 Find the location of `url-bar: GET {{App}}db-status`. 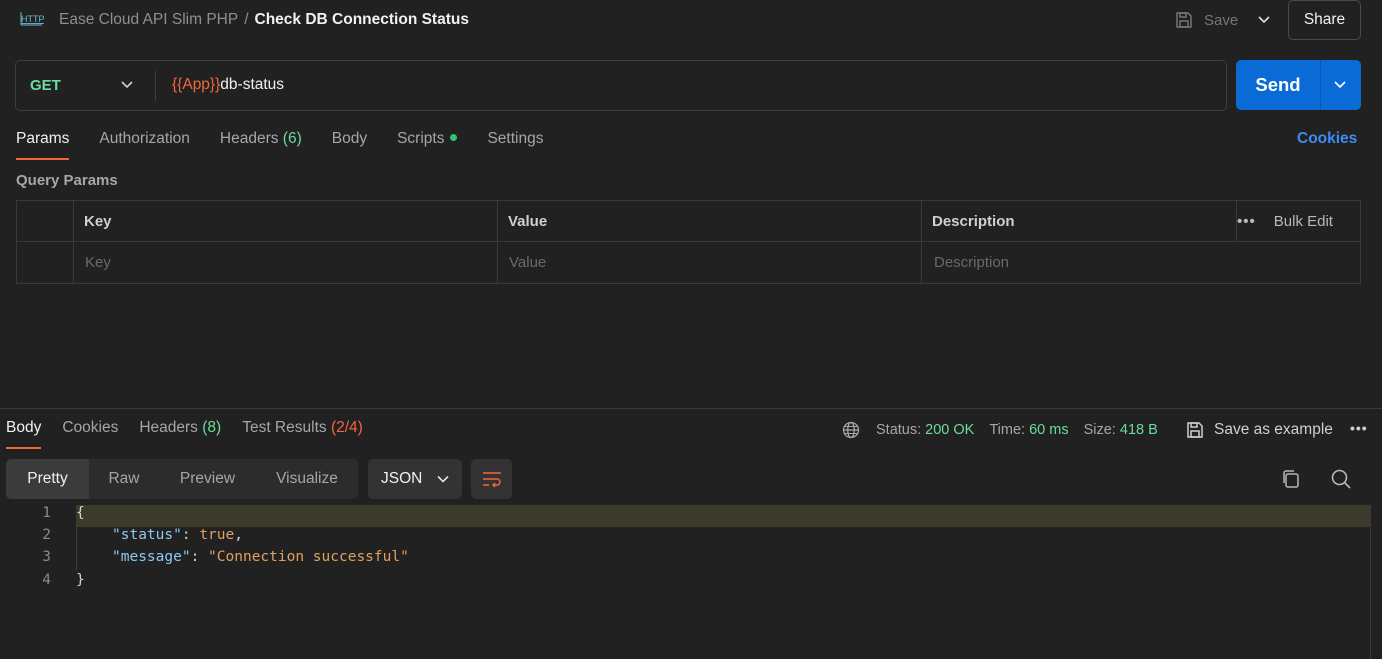

url-bar: GET {{App}}db-status is located at coordinates (621, 85).